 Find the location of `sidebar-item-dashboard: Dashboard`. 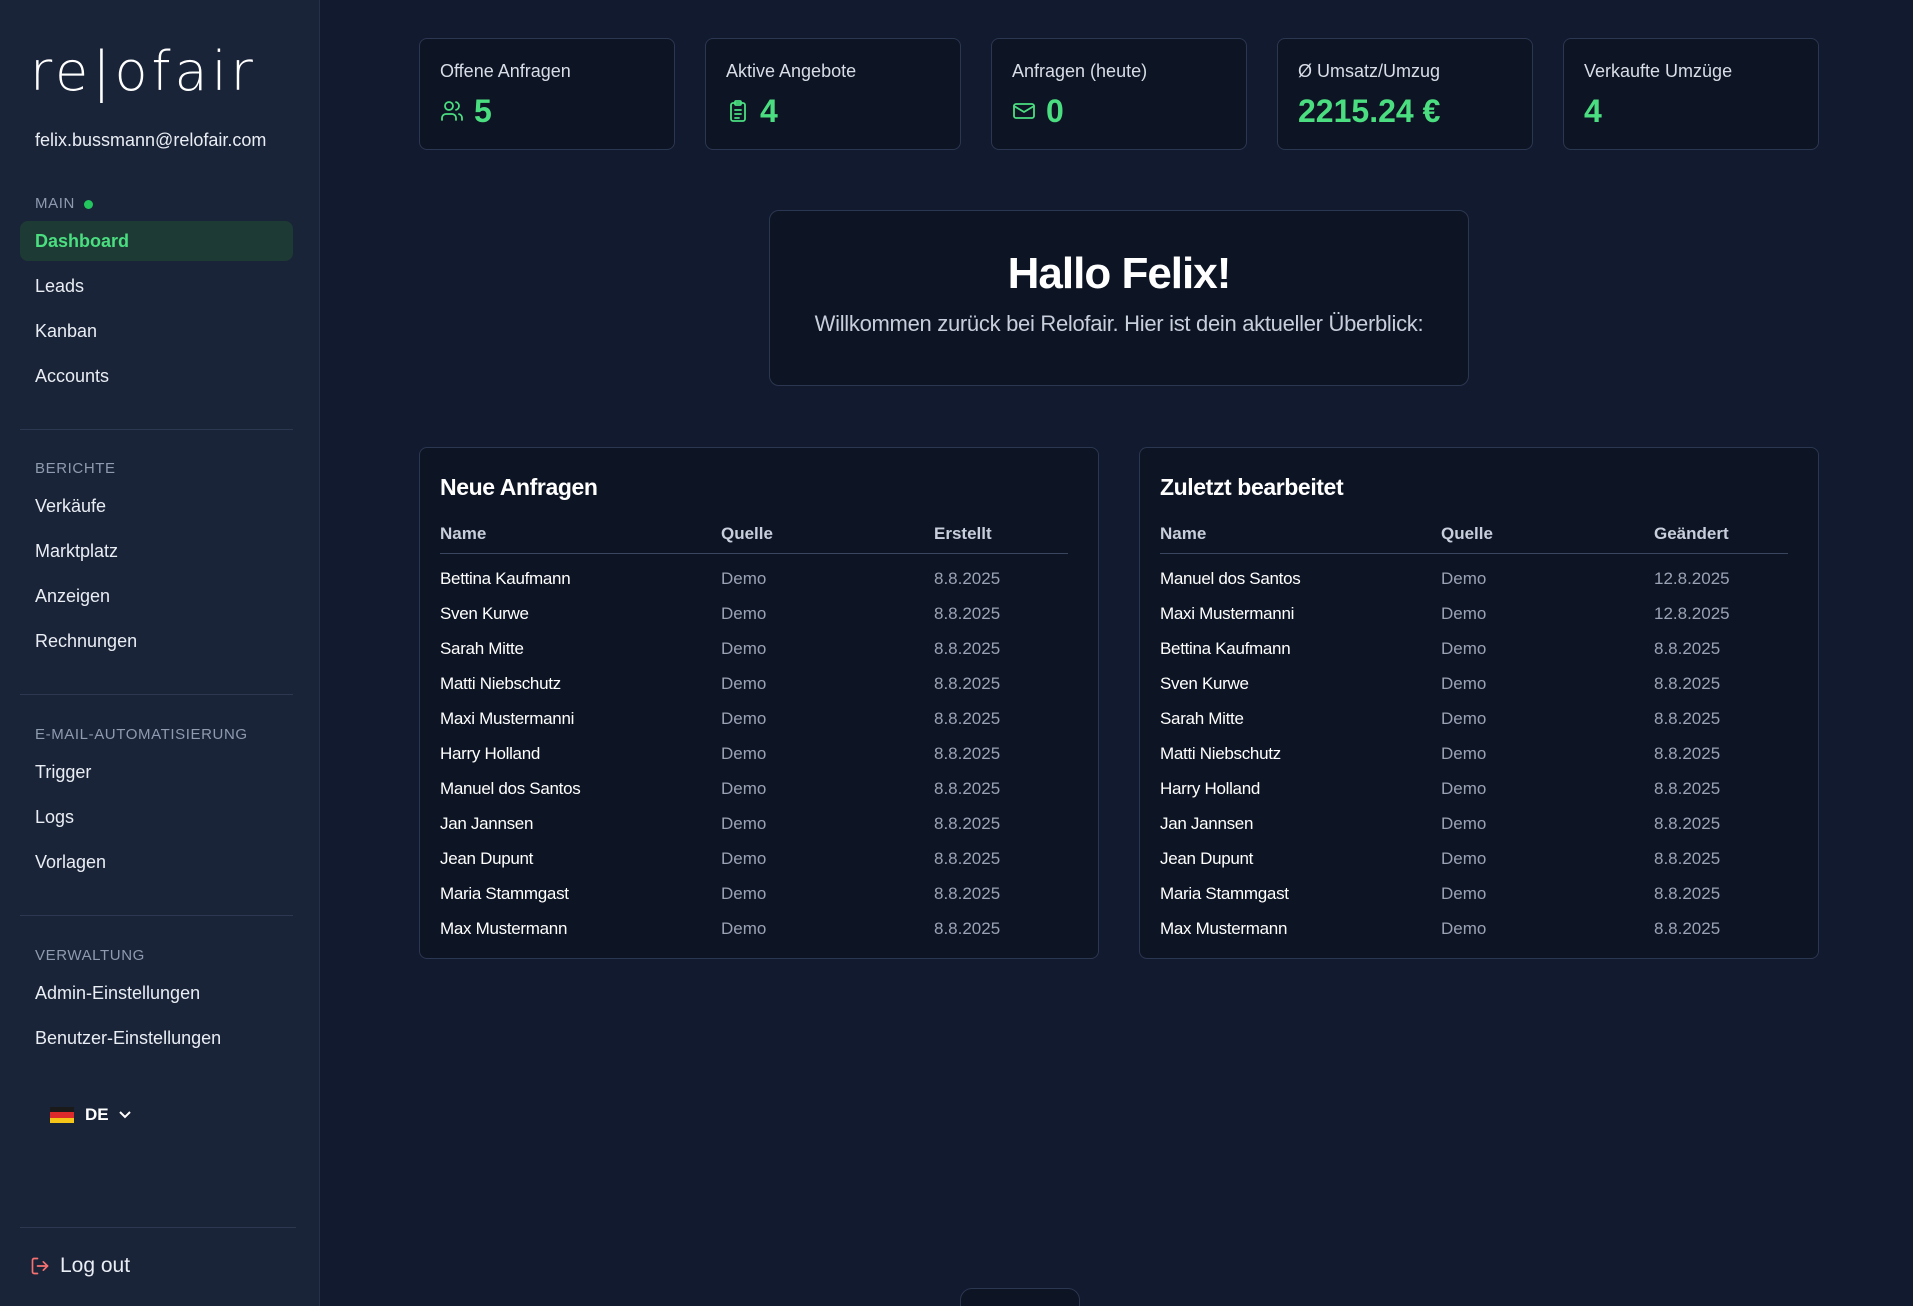

sidebar-item-dashboard: Dashboard is located at coordinates (156, 241).